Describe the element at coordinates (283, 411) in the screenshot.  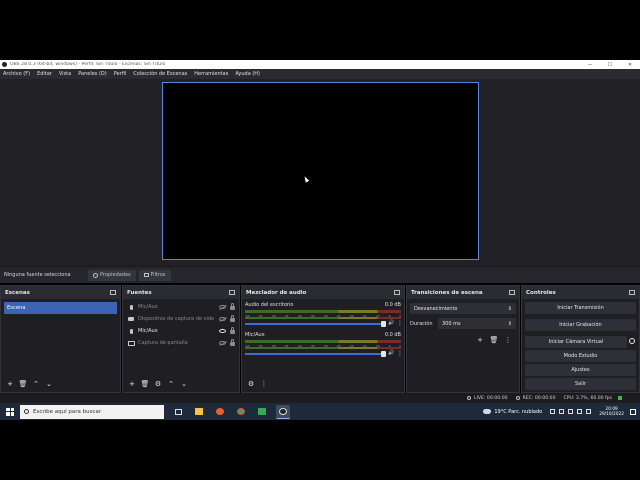
I see `obs-taskbar-icon` at that location.